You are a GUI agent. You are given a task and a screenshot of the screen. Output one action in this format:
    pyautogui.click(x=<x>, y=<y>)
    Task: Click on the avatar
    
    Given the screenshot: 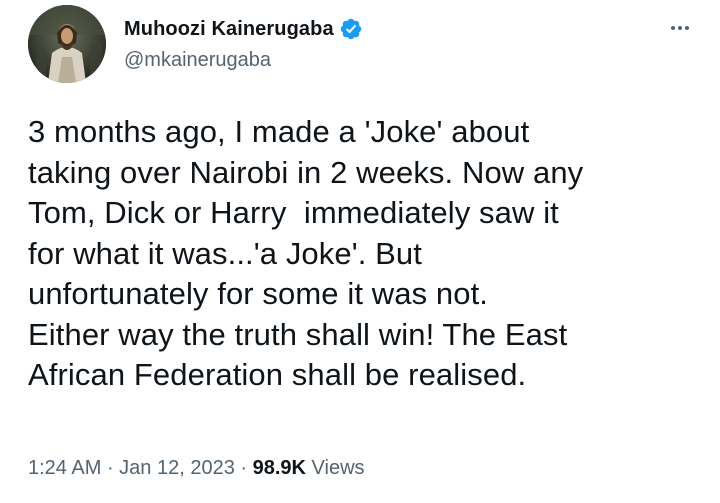 What is the action you would take?
    pyautogui.click(x=67, y=44)
    